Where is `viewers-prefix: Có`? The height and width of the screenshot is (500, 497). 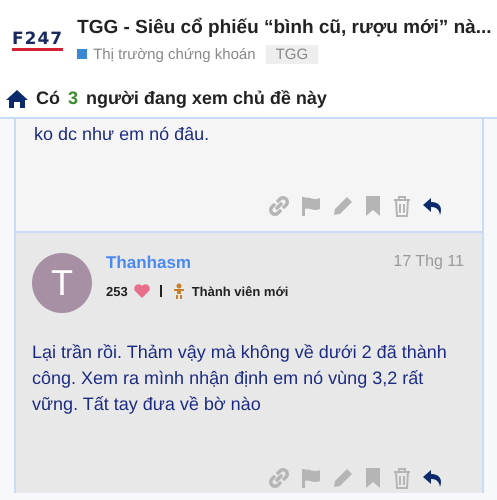
viewers-prefix: Có is located at coordinates (48, 98).